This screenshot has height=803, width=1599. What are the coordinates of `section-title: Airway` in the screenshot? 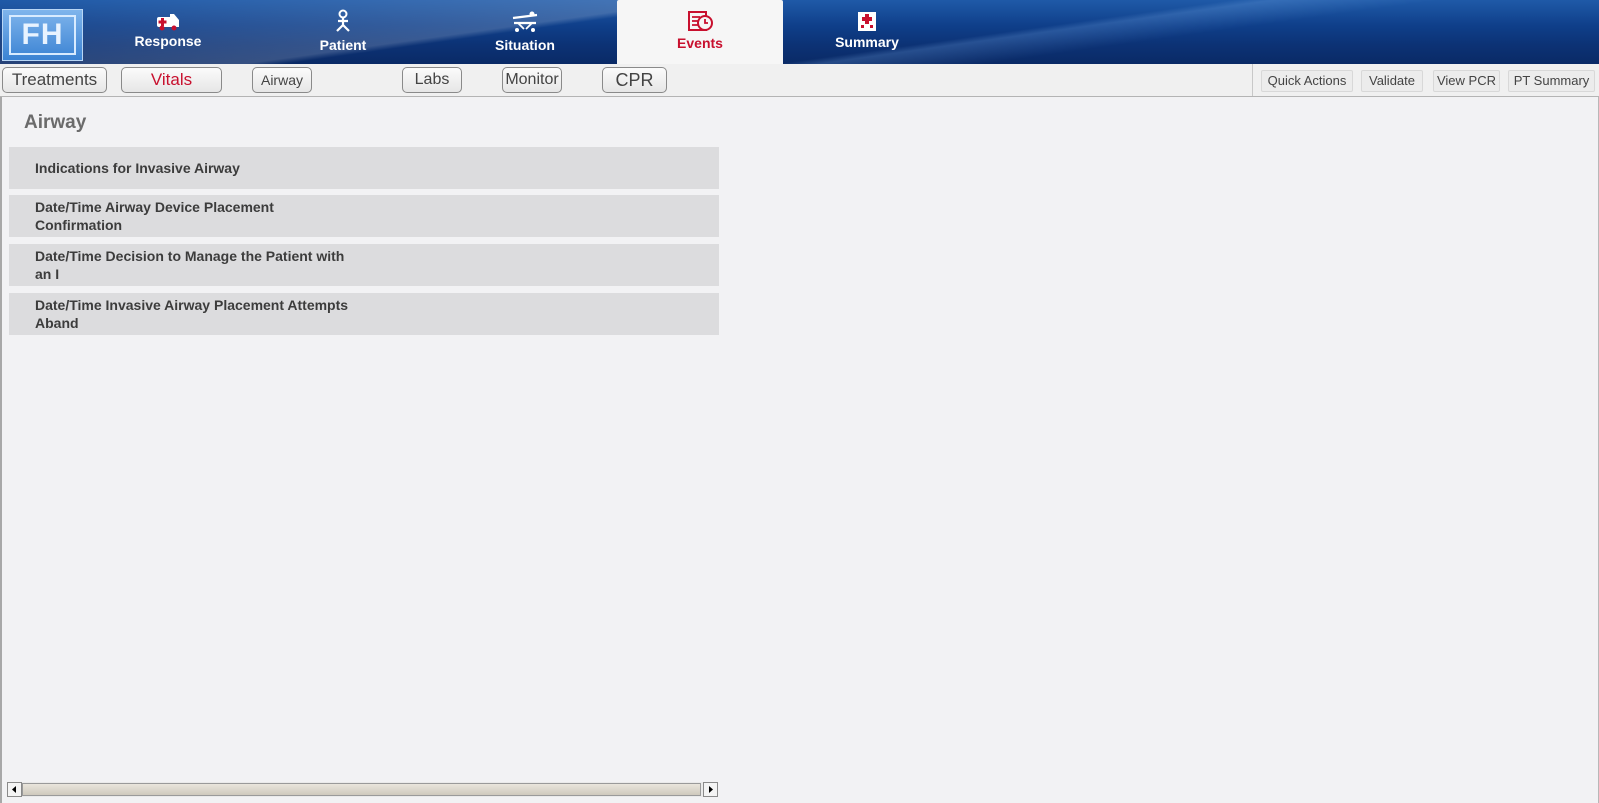 It's located at (55, 122).